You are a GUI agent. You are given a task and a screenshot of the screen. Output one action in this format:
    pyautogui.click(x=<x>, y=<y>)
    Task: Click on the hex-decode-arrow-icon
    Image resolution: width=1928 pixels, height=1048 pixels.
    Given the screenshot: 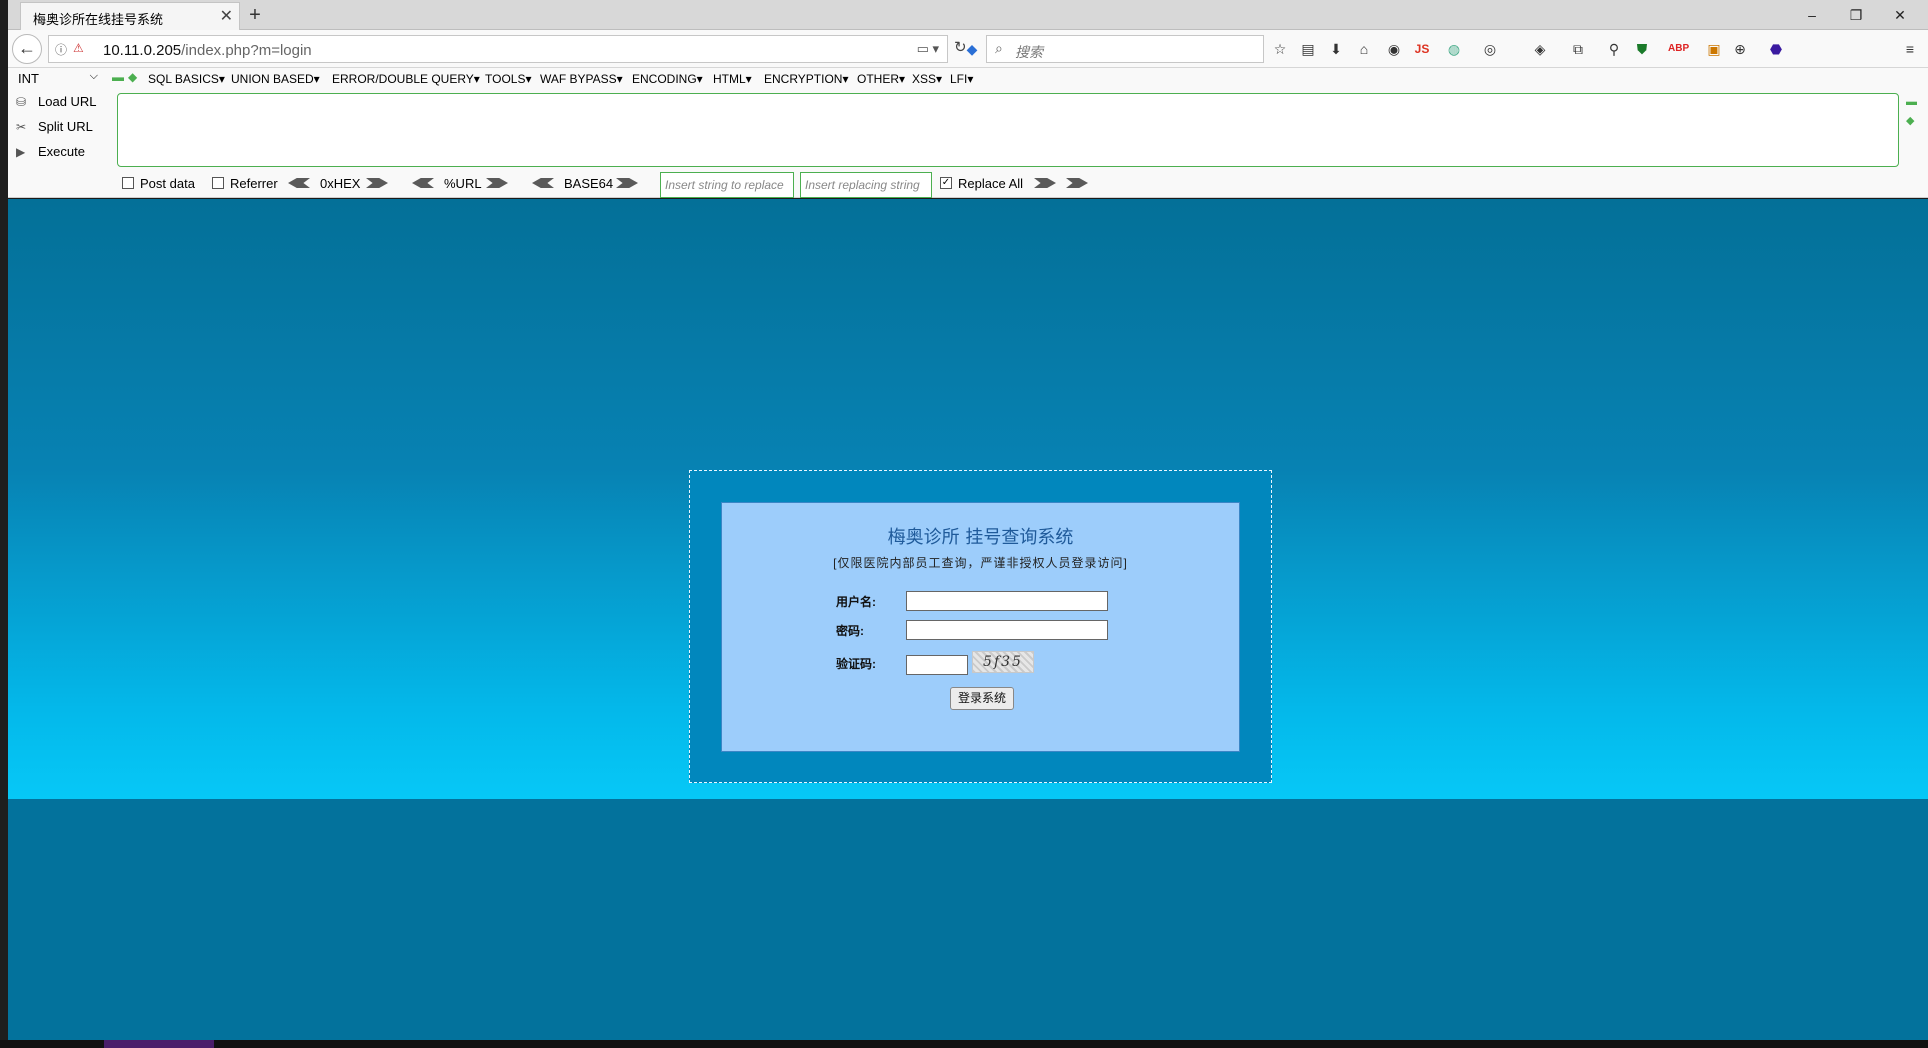 What is the action you would take?
    pyautogui.click(x=299, y=183)
    